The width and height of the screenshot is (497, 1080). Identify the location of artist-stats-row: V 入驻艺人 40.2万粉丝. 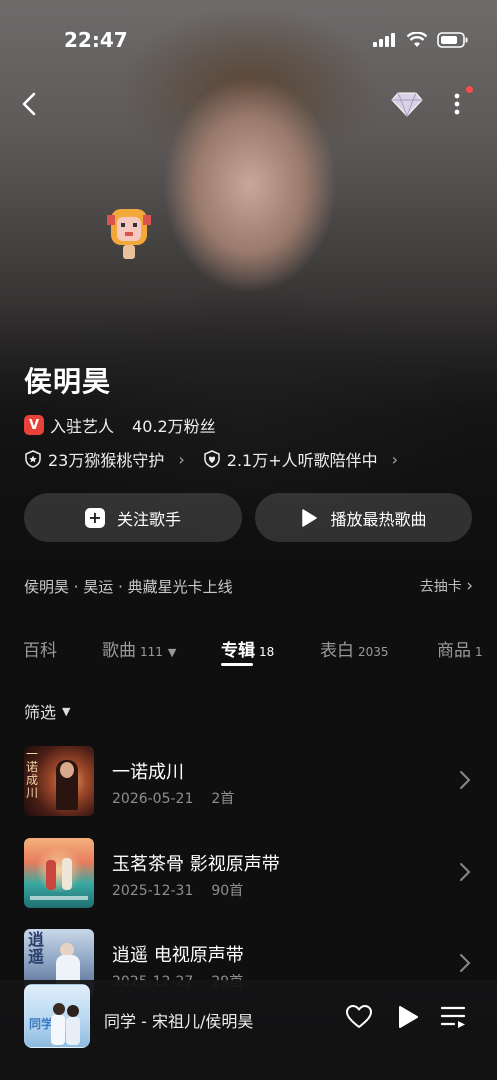
(120, 425).